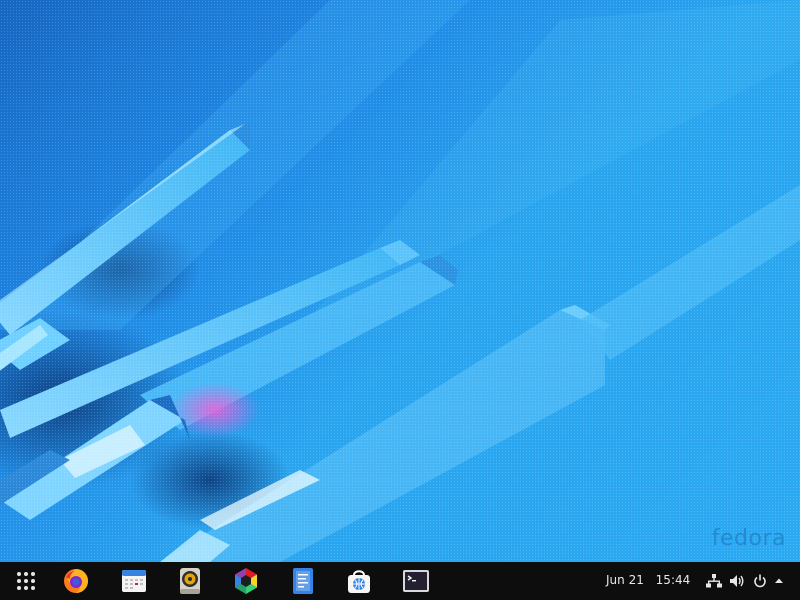 Image resolution: width=800 pixels, height=600 pixels. Describe the element at coordinates (748, 538) in the screenshot. I see `fedora-watermark: fedora` at that location.